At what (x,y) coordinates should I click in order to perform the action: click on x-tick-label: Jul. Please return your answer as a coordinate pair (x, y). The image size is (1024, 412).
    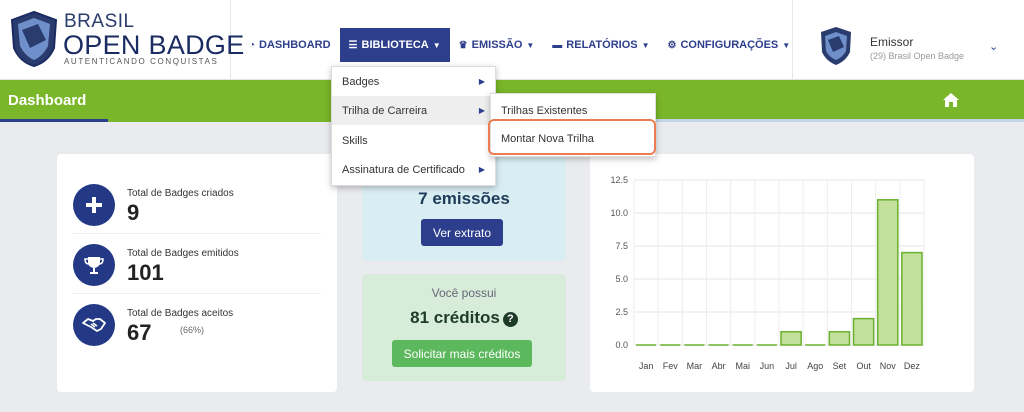
    Looking at the image, I should click on (791, 366).